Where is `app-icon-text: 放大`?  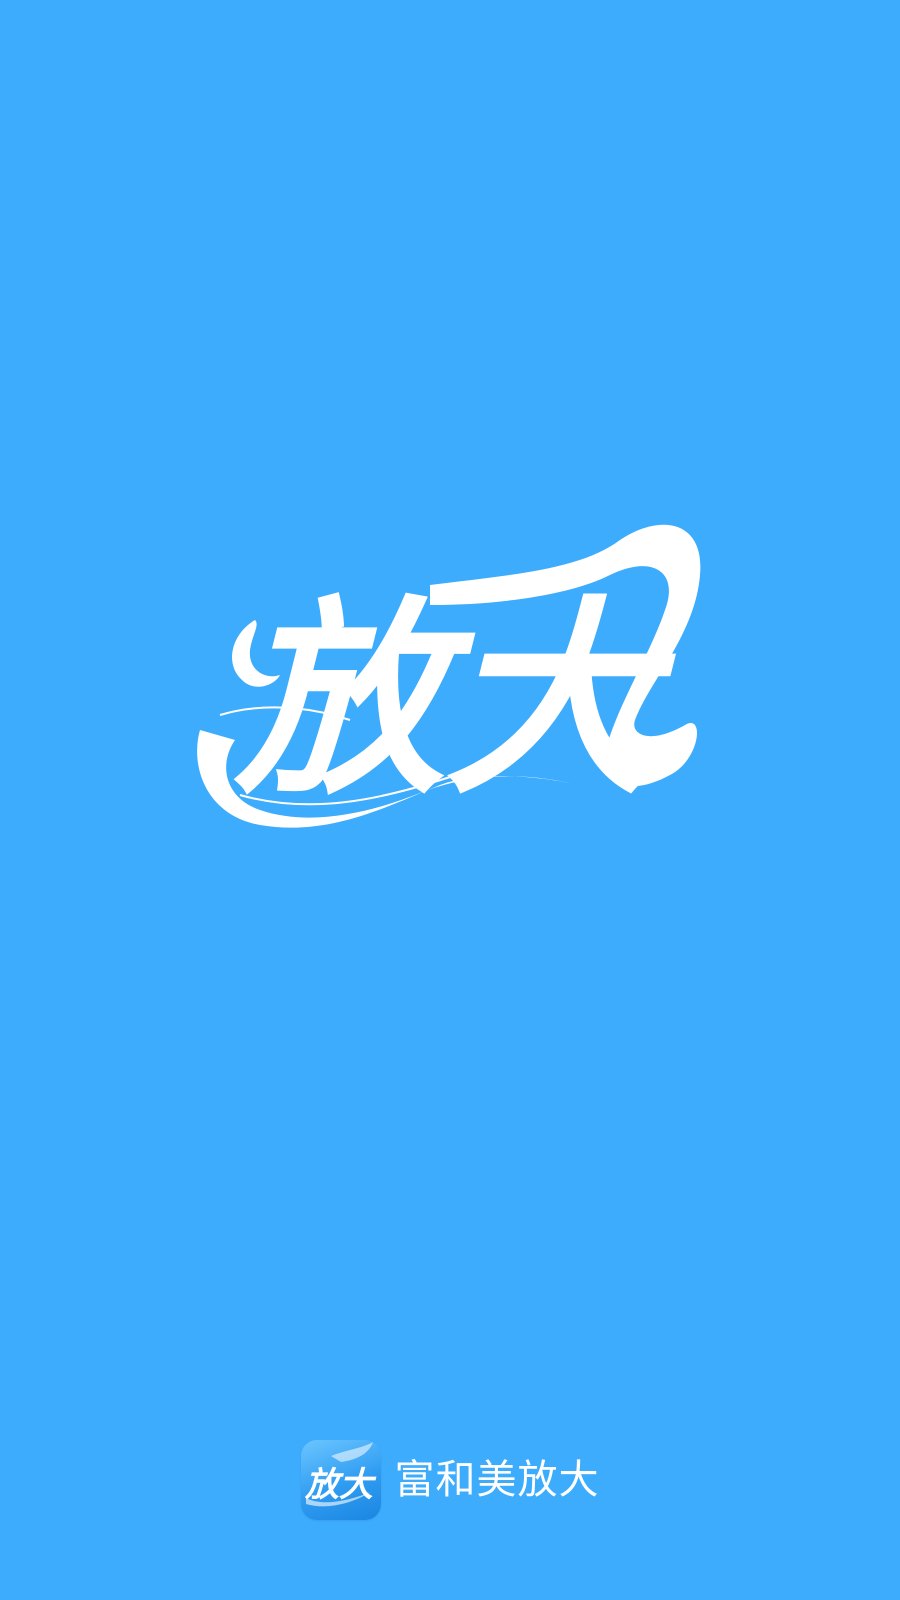
app-icon-text: 放大 is located at coordinates (340, 1485).